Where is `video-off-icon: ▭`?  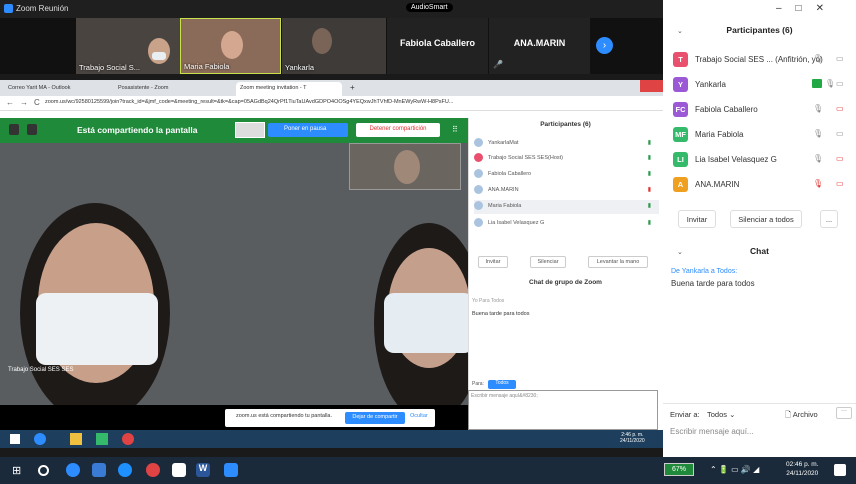 video-off-icon: ▭ is located at coordinates (840, 158).